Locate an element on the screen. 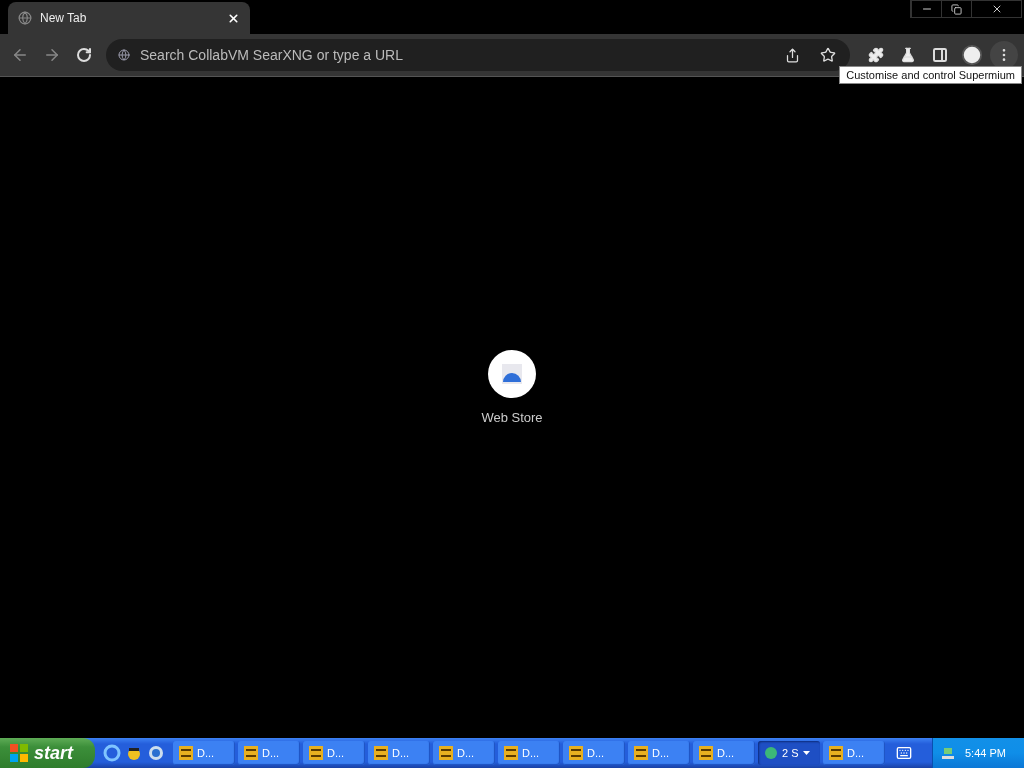  puzzle-icon is located at coordinates (876, 55).